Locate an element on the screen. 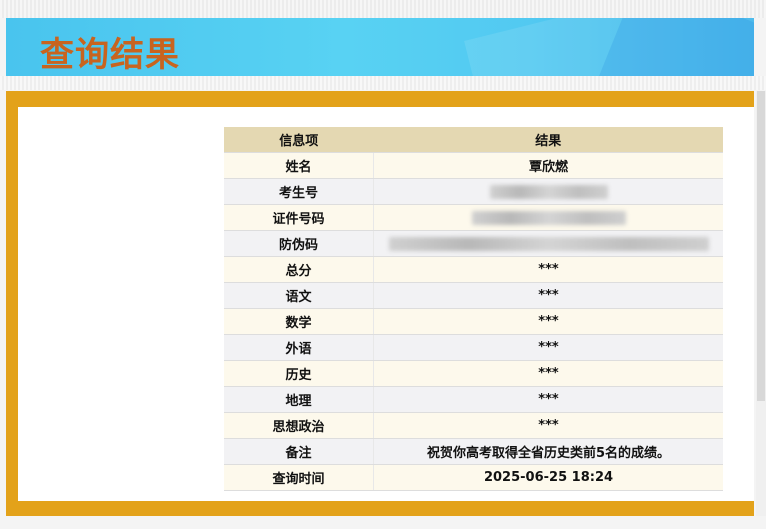 This screenshot has height=529, width=766. row-label: 证件号码 is located at coordinates (299, 217).